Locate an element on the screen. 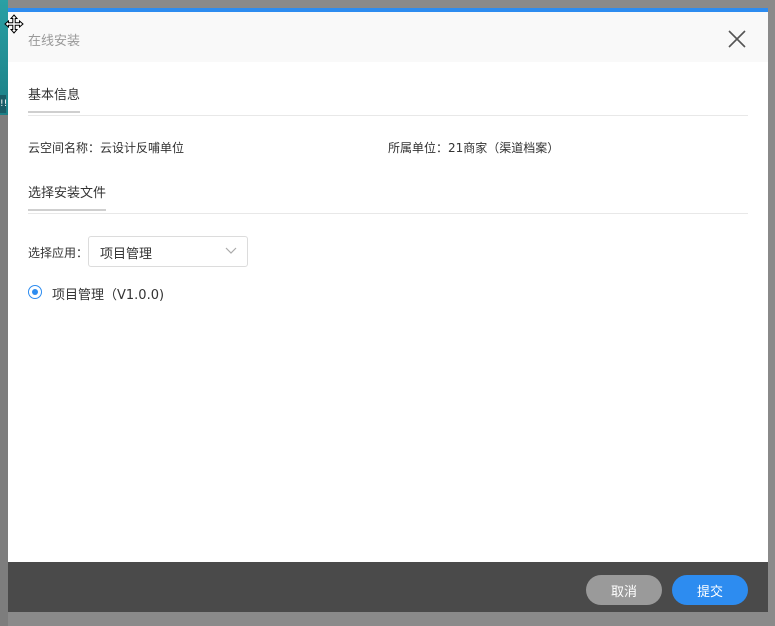 The width and height of the screenshot is (775, 626). app-select: 项目管理 is located at coordinates (168, 251).